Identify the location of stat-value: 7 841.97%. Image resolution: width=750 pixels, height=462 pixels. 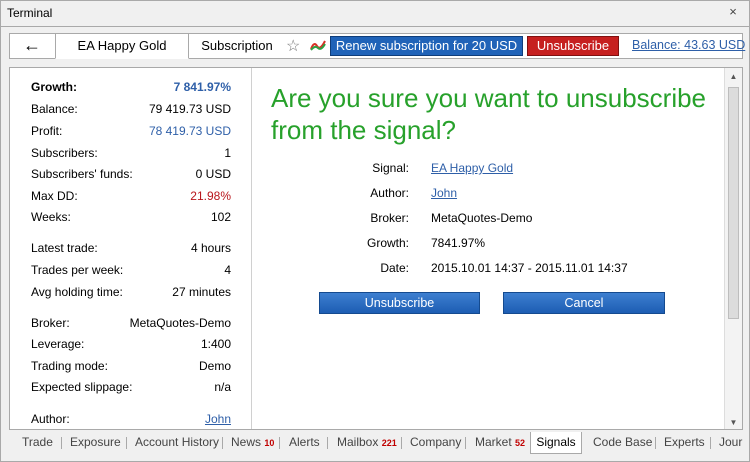
(202, 87).